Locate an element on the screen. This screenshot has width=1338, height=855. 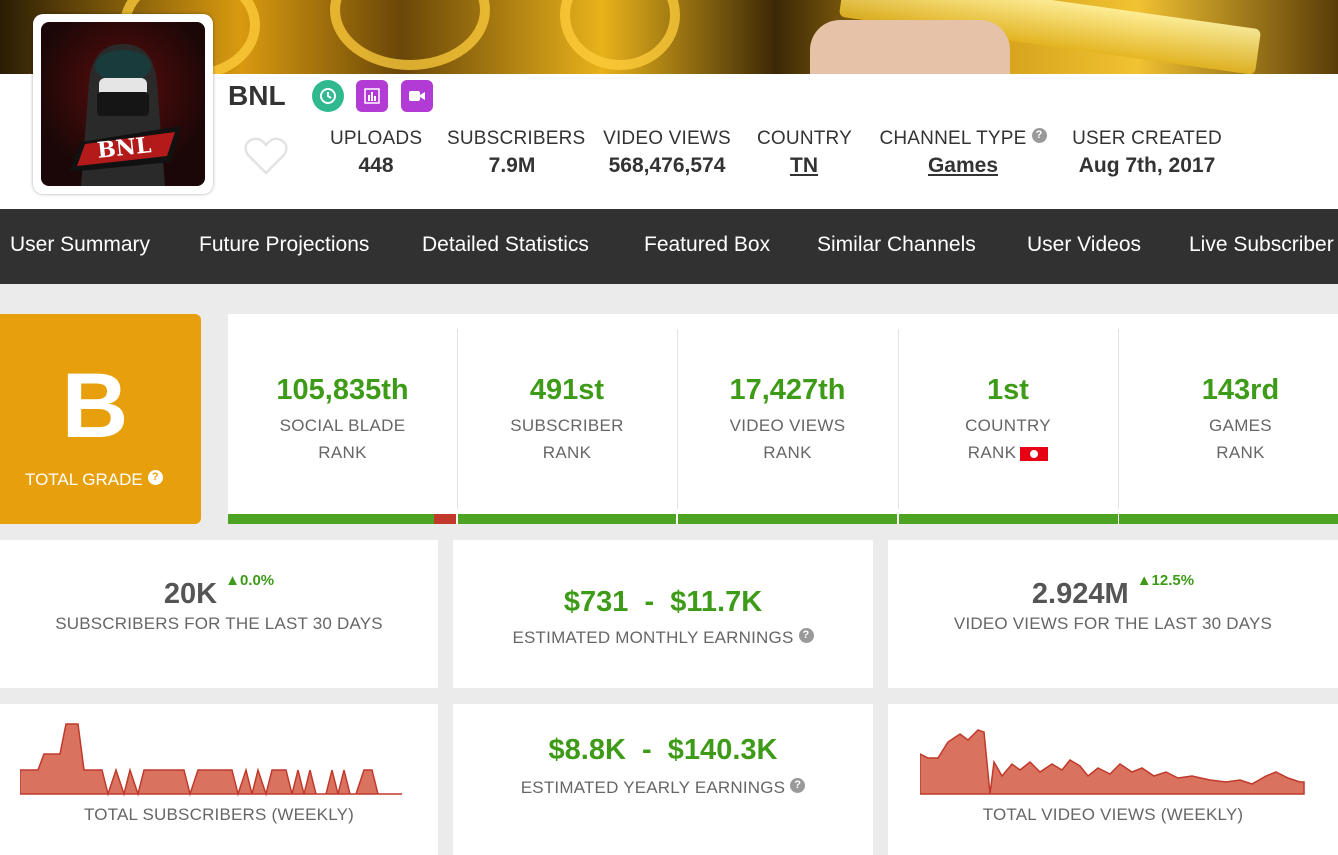
subscribers-weekly-card: TOTAL SUBSCRIBERS (WEEKLY) is located at coordinates (219, 779).